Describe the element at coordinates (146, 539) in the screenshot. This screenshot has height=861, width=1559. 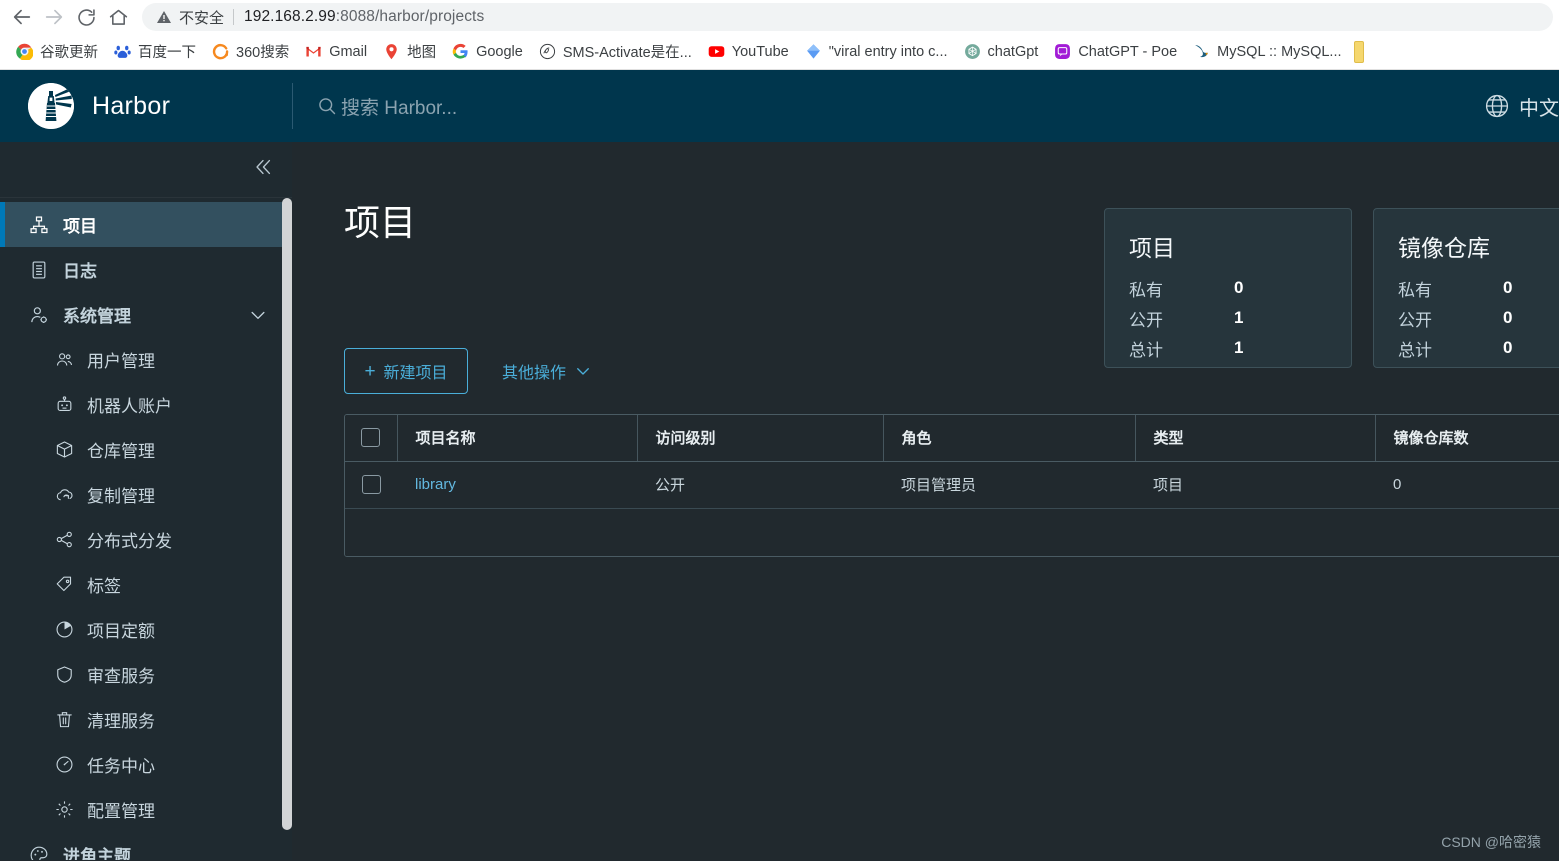
I see `sidebar-item-distributions: 分布式分发` at that location.